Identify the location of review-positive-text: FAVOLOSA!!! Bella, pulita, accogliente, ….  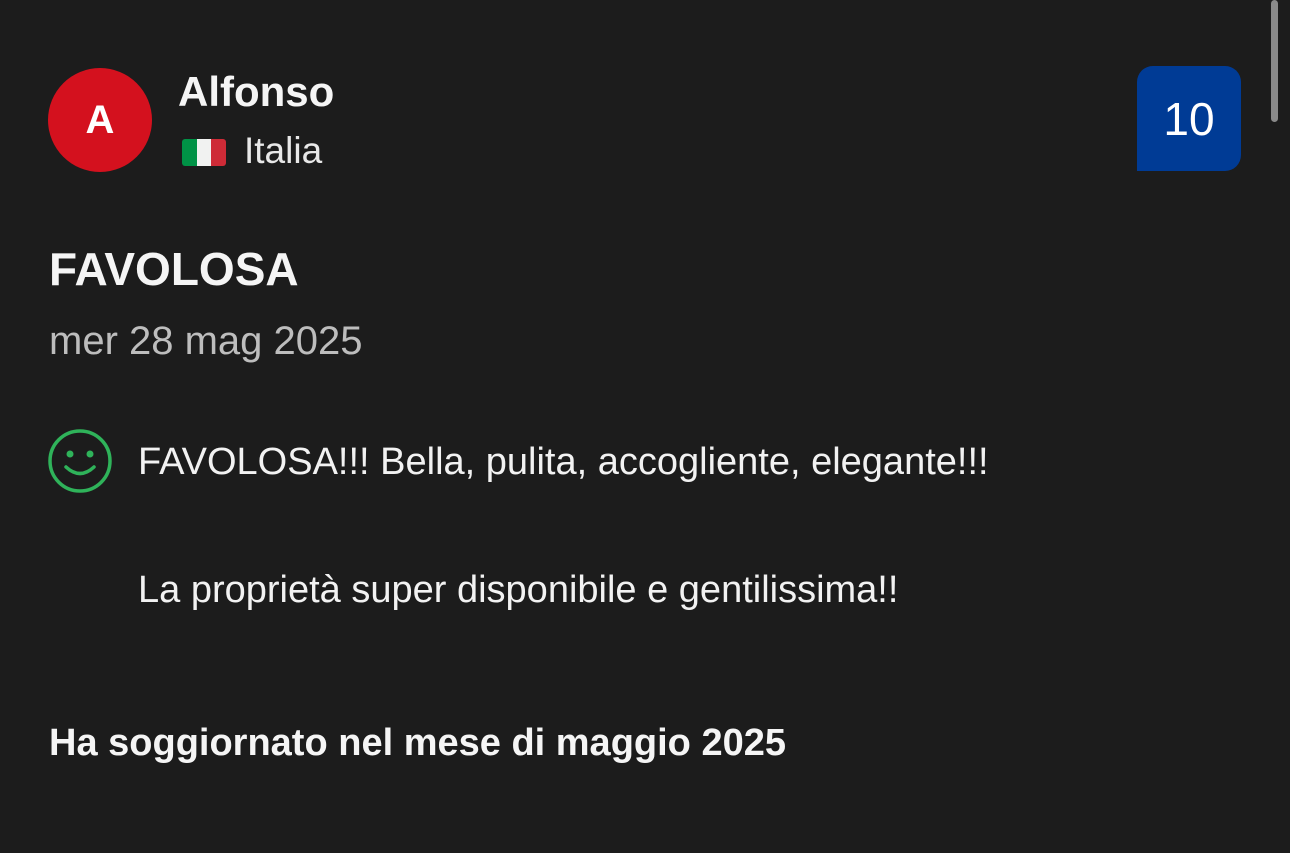
(563, 462).